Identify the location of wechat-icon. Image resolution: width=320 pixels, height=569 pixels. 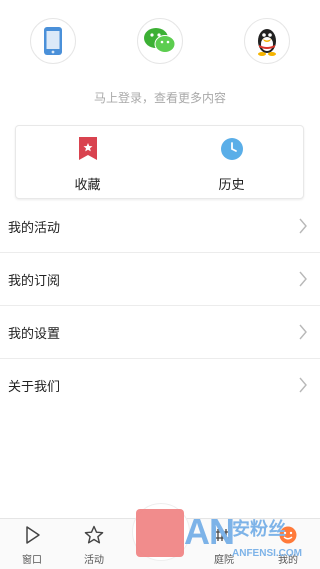
(160, 40).